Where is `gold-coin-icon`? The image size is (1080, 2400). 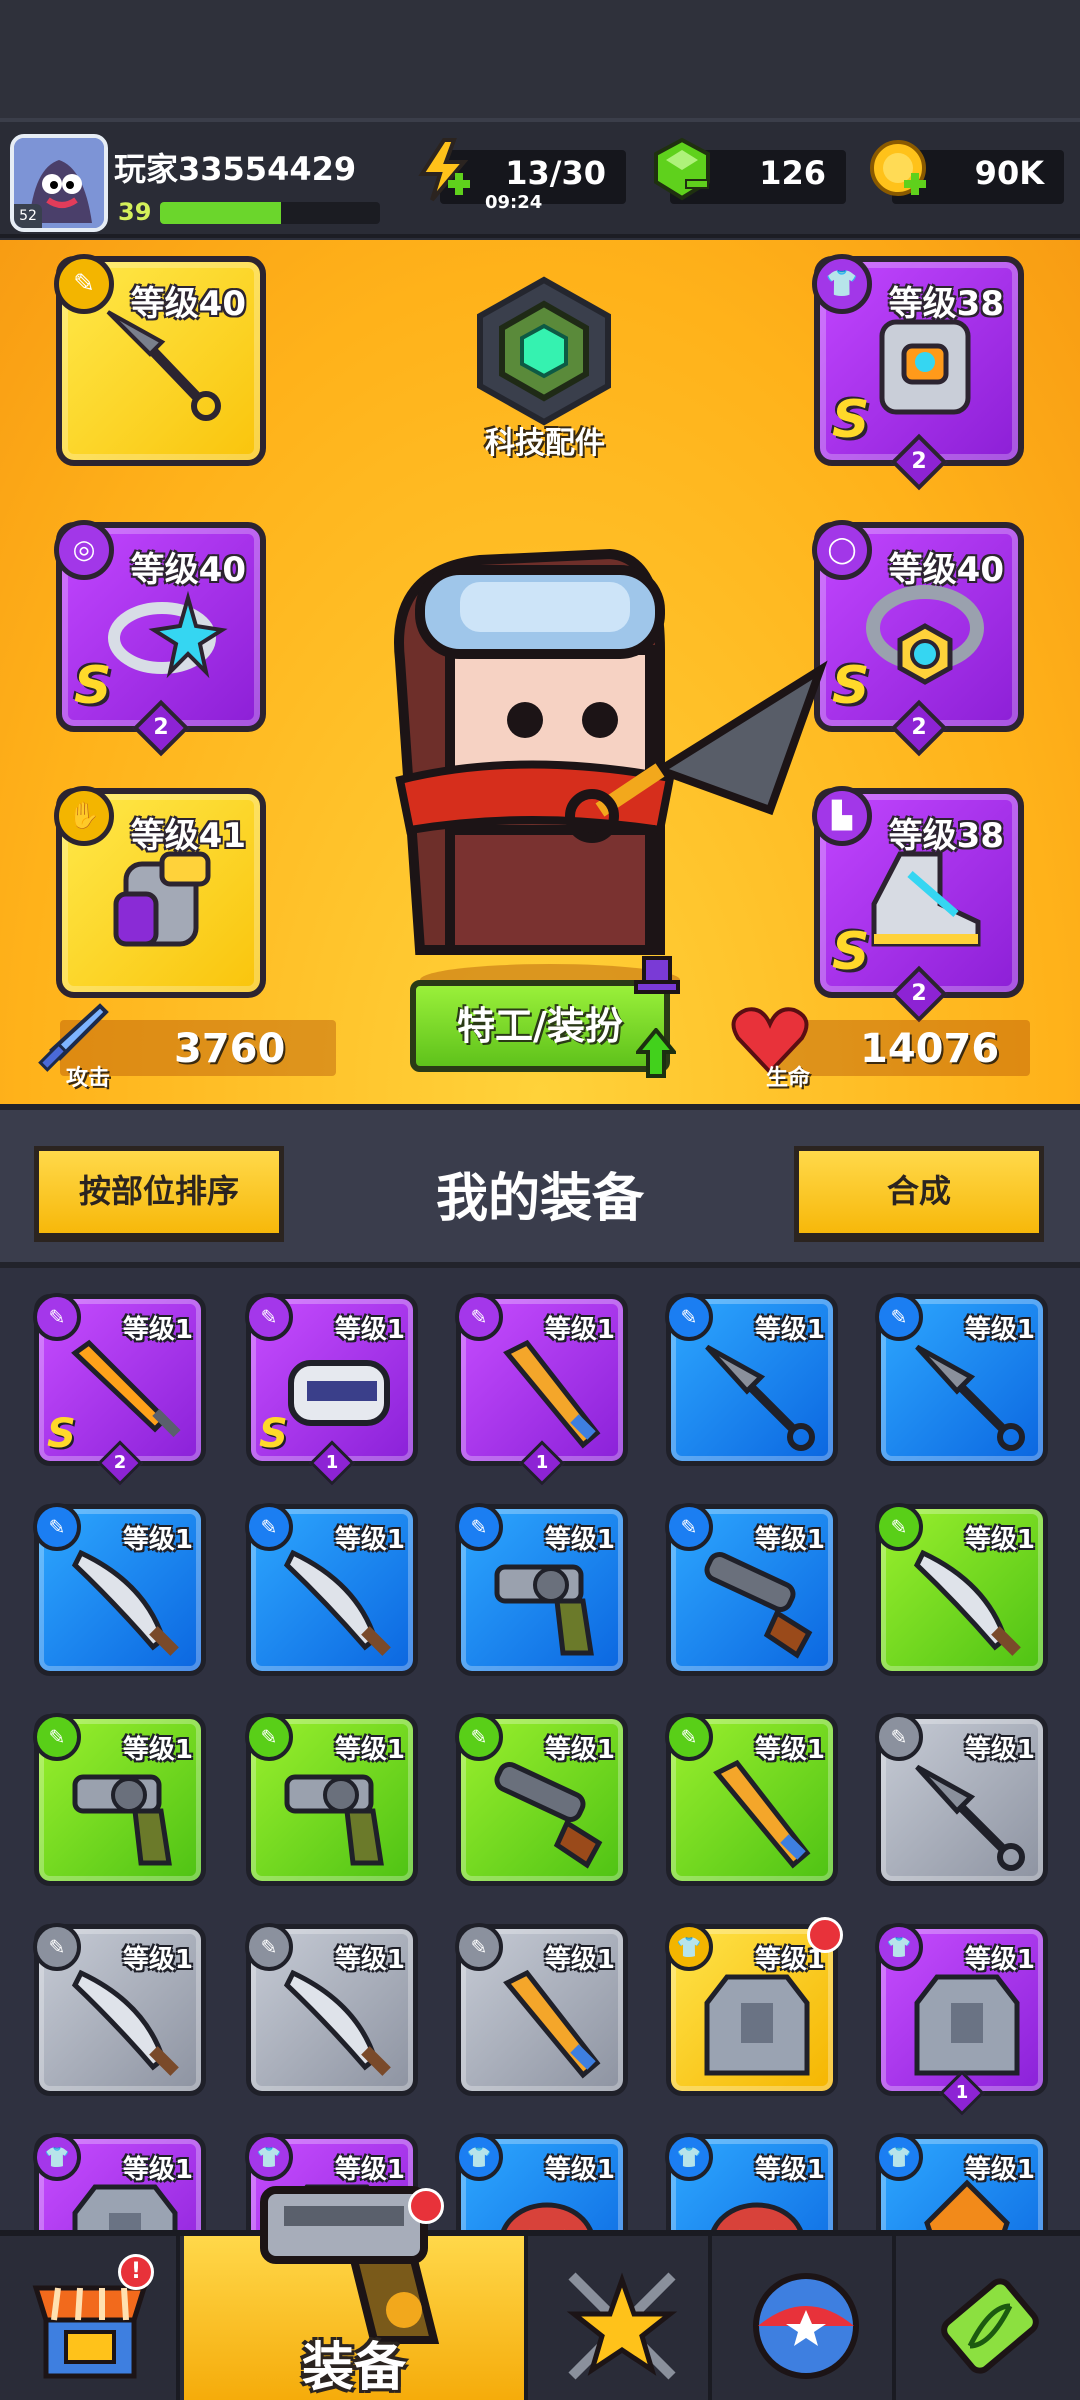 gold-coin-icon is located at coordinates (898, 168).